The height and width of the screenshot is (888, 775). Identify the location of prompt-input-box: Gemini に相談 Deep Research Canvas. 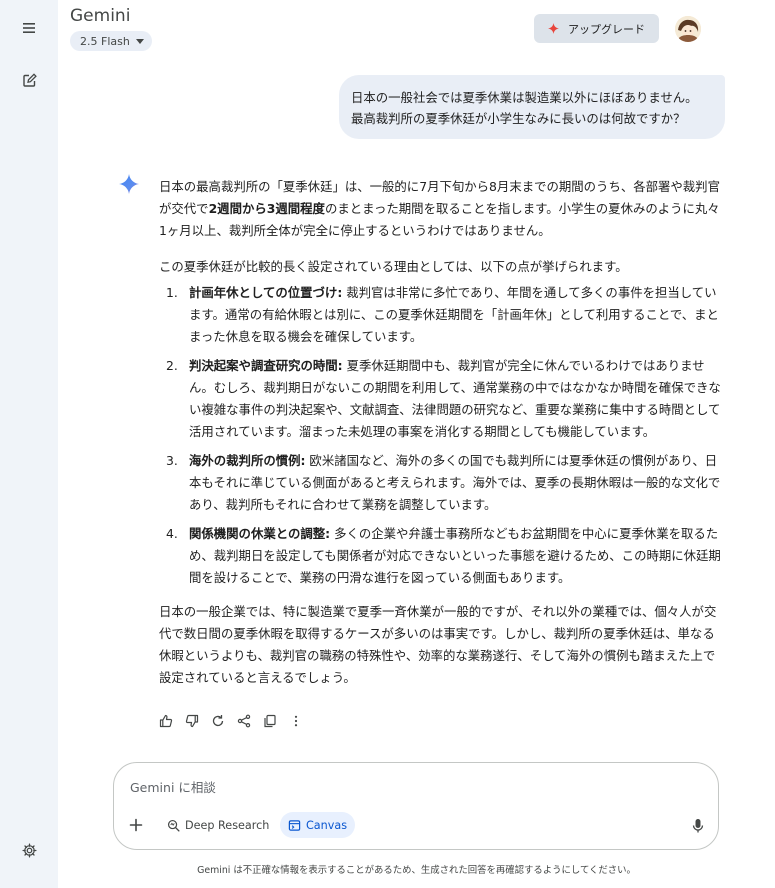
(416, 806).